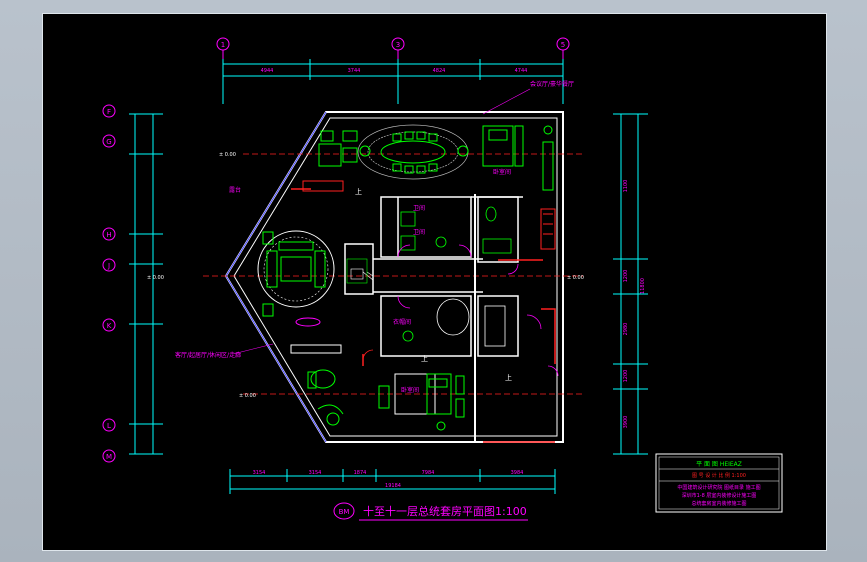  I want to click on svg-text: J, so click(108, 266).